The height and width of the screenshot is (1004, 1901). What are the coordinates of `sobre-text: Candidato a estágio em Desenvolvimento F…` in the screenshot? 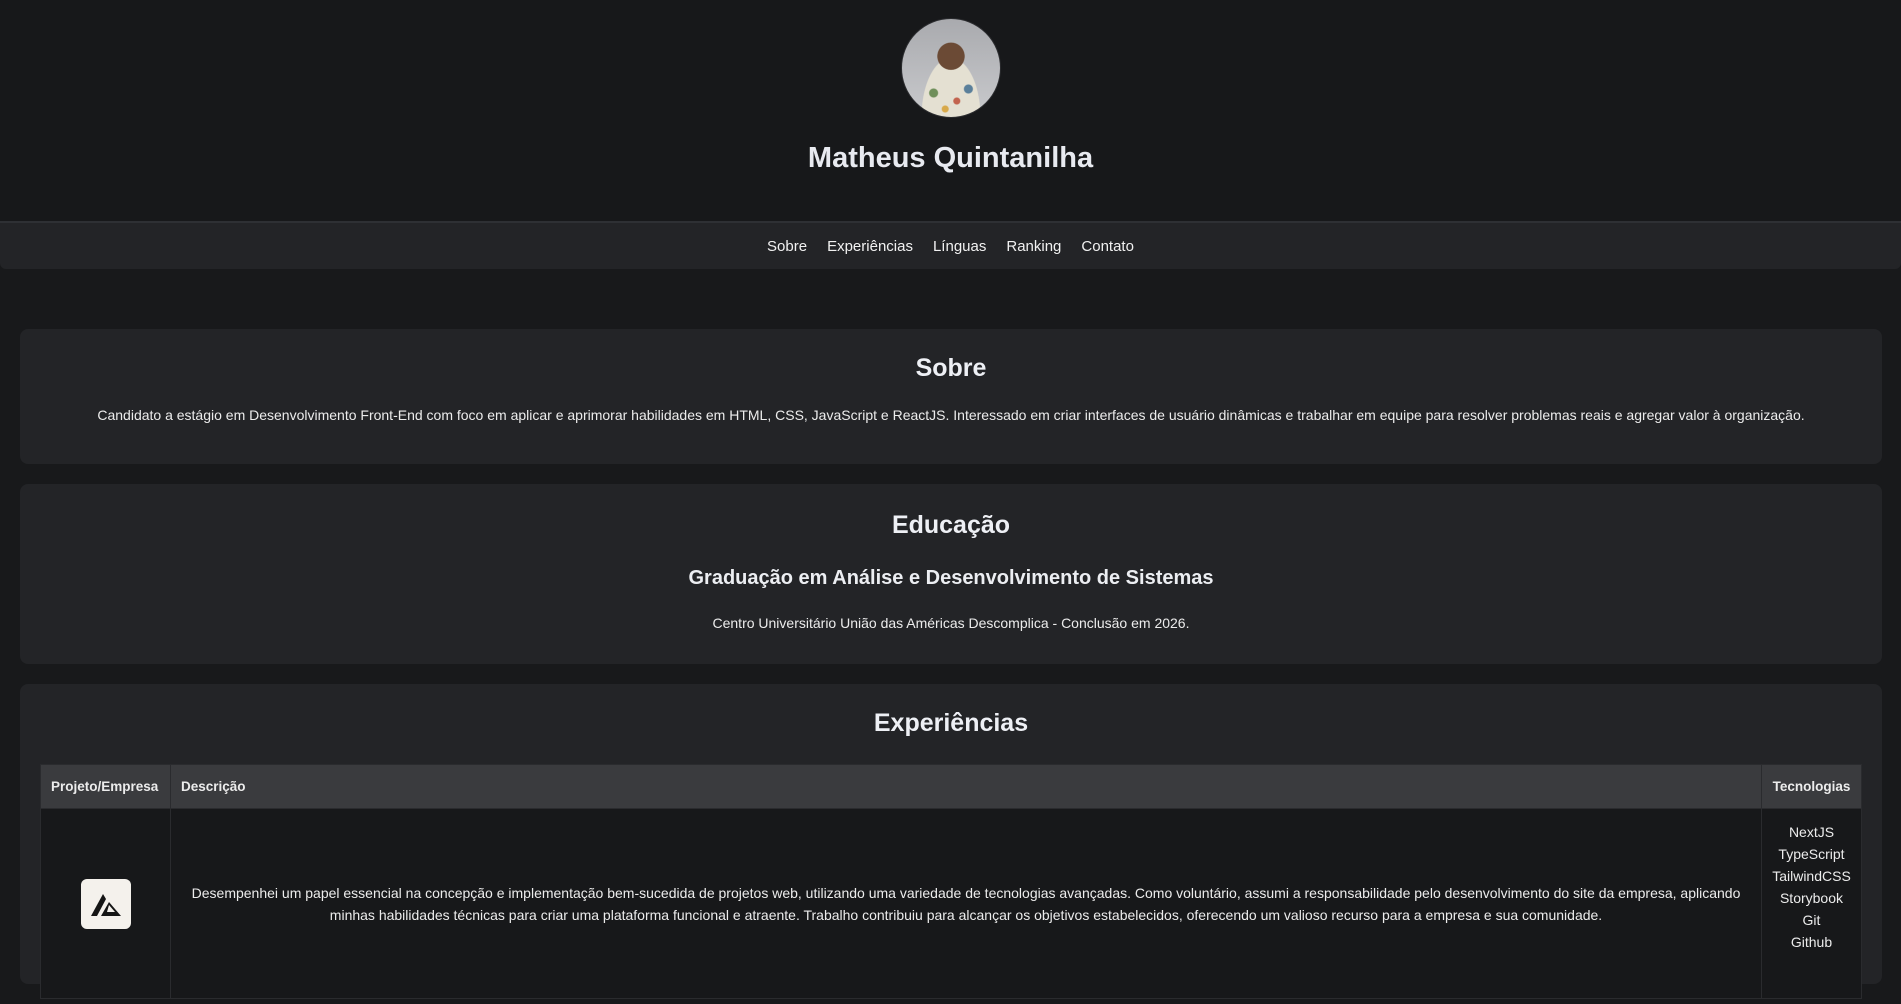 It's located at (951, 415).